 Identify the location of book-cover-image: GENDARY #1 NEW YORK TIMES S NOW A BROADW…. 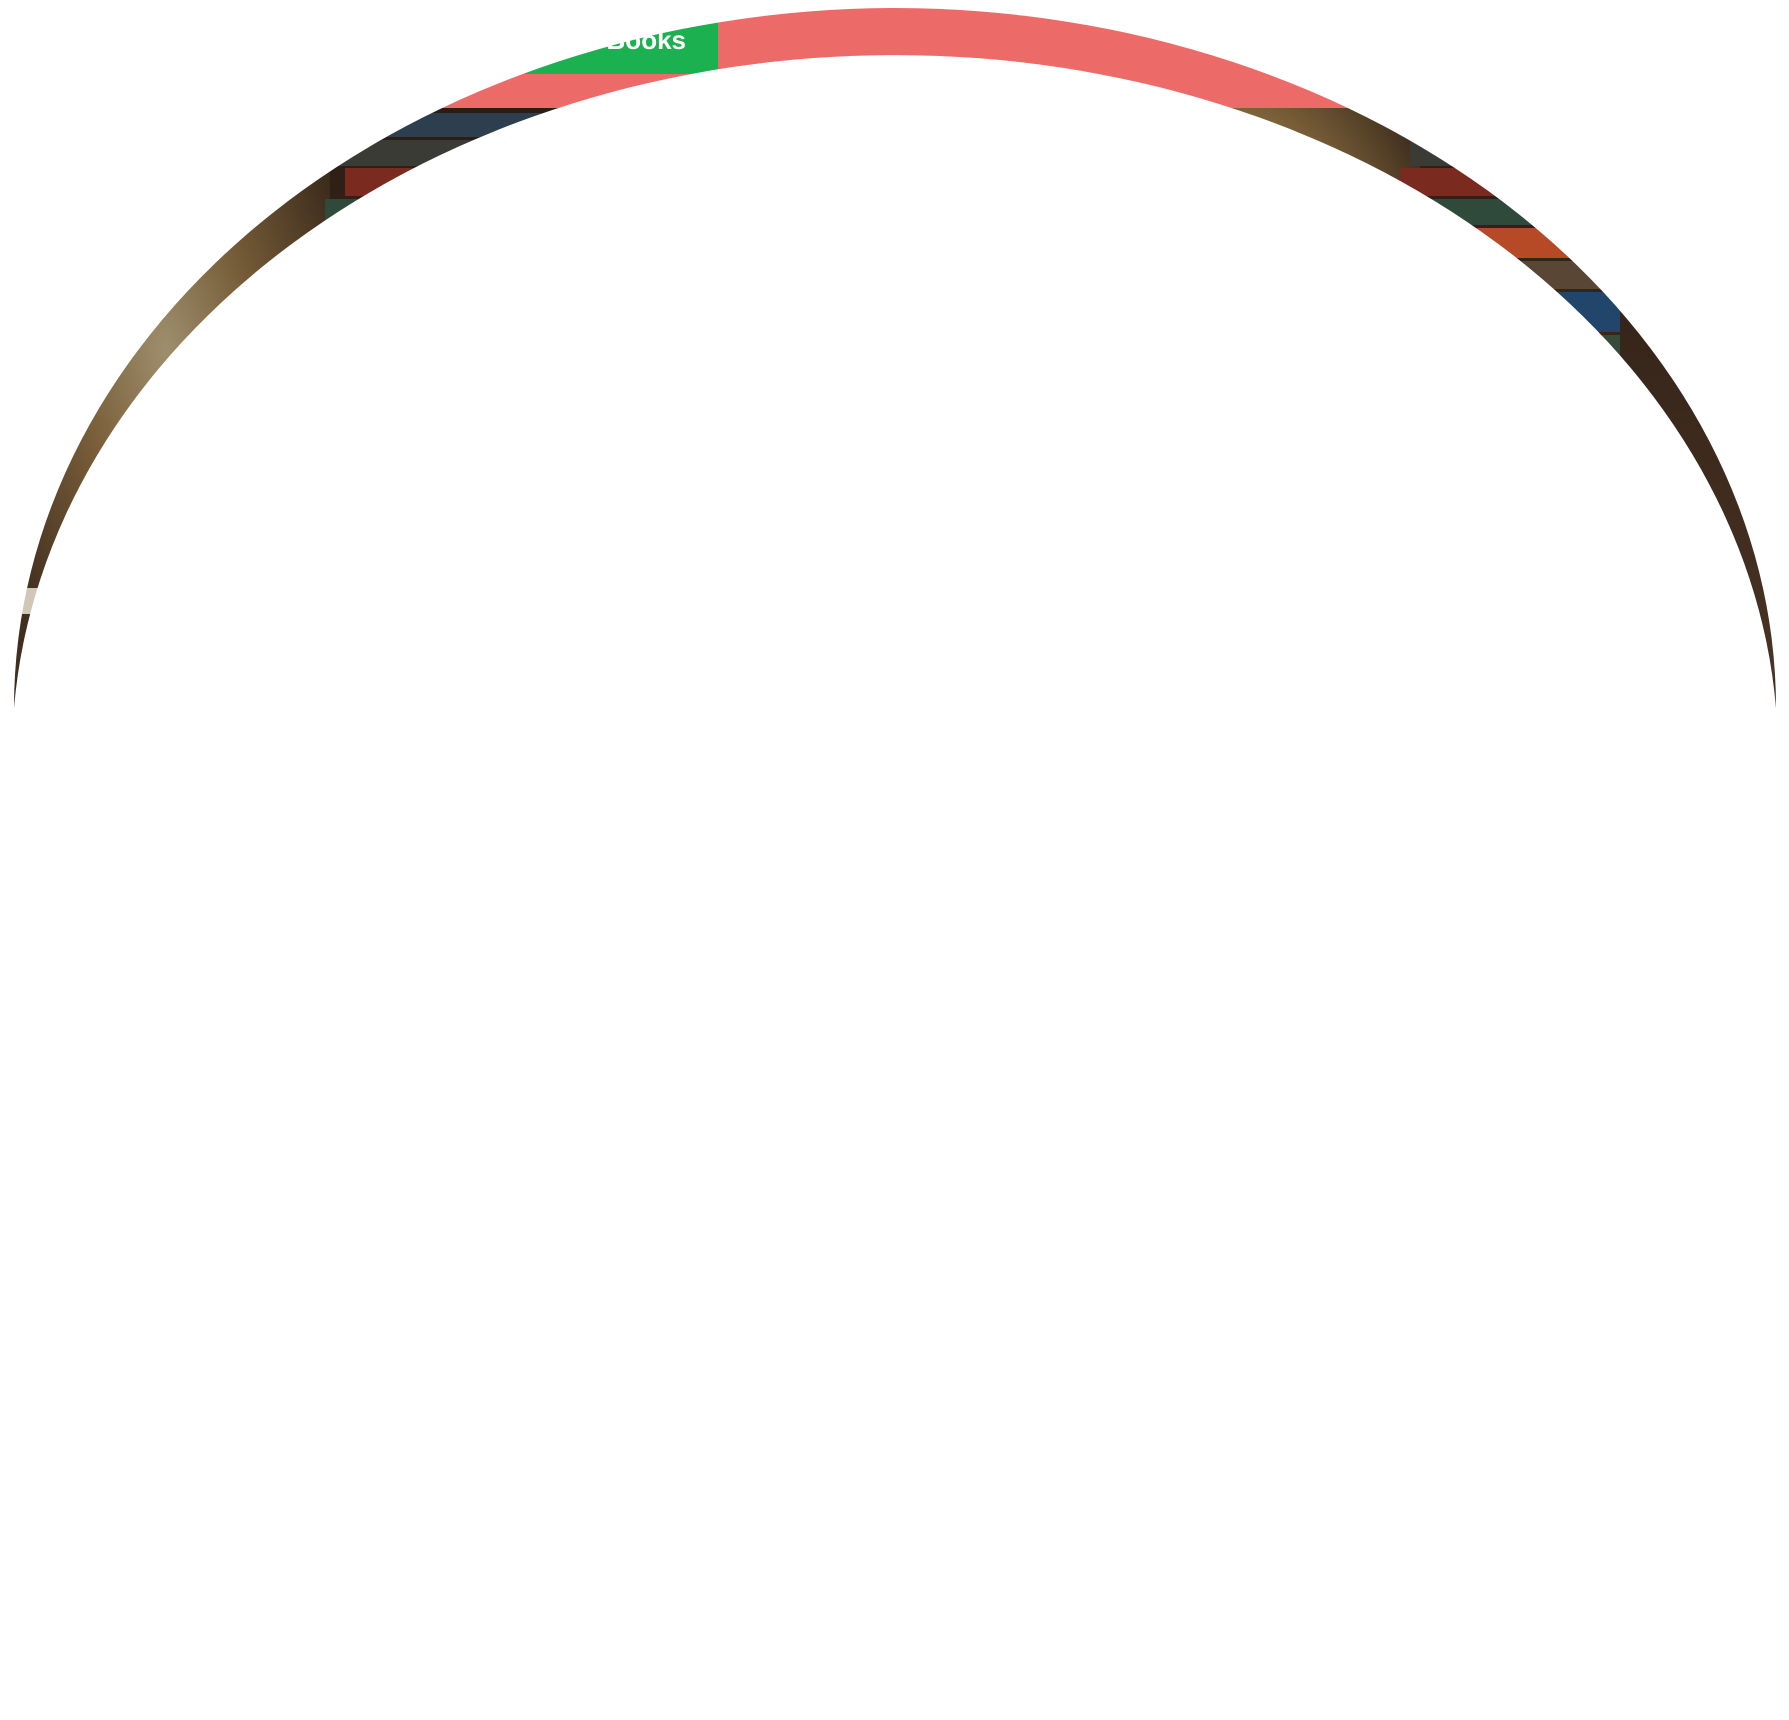
(95, 1151).